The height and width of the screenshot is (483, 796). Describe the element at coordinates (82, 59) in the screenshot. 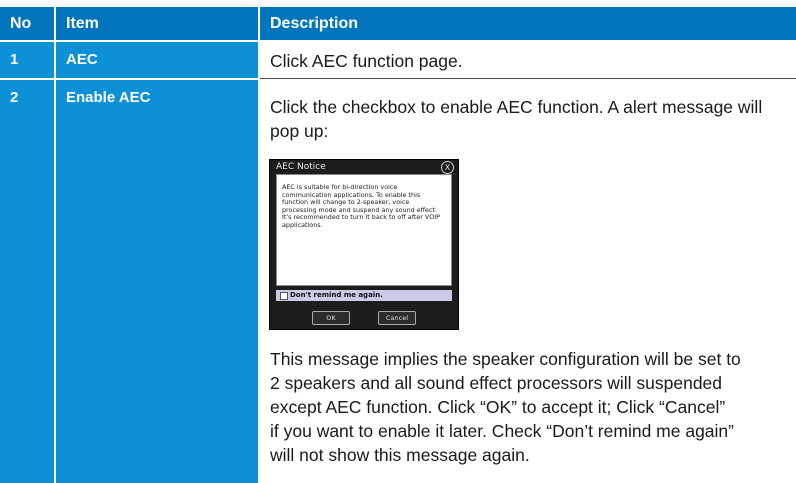

I see `row-1-item: AEC` at that location.